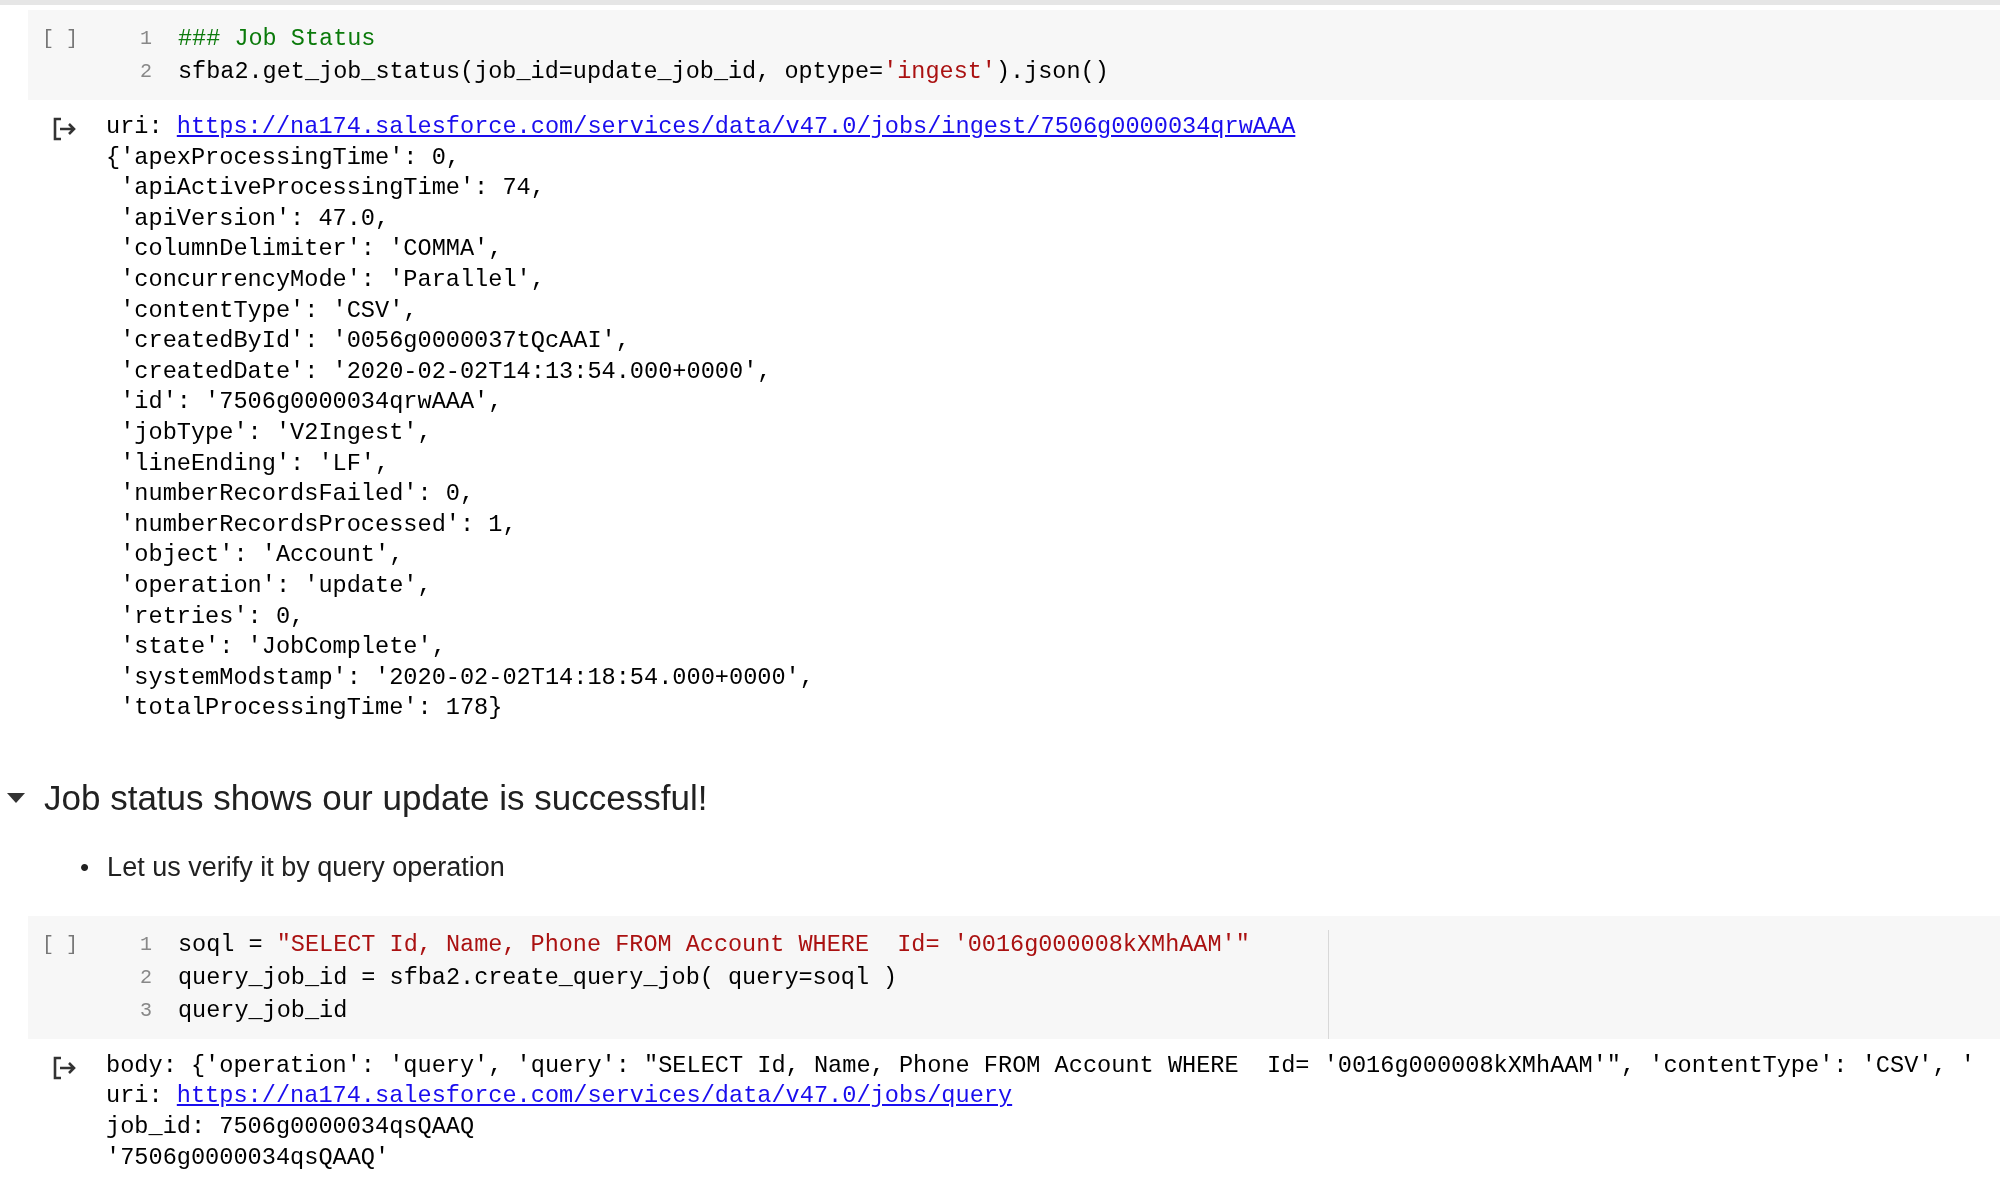  Describe the element at coordinates (643, 71) in the screenshot. I see `code-line: sfba2.get_job_status(job_id=update_job_id, optype='ingest').json()` at that location.